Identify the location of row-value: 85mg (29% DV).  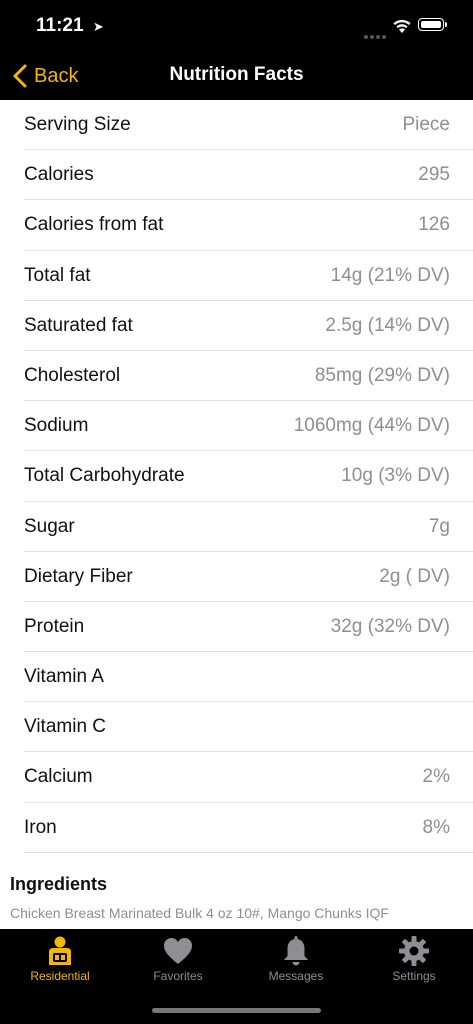
(382, 375).